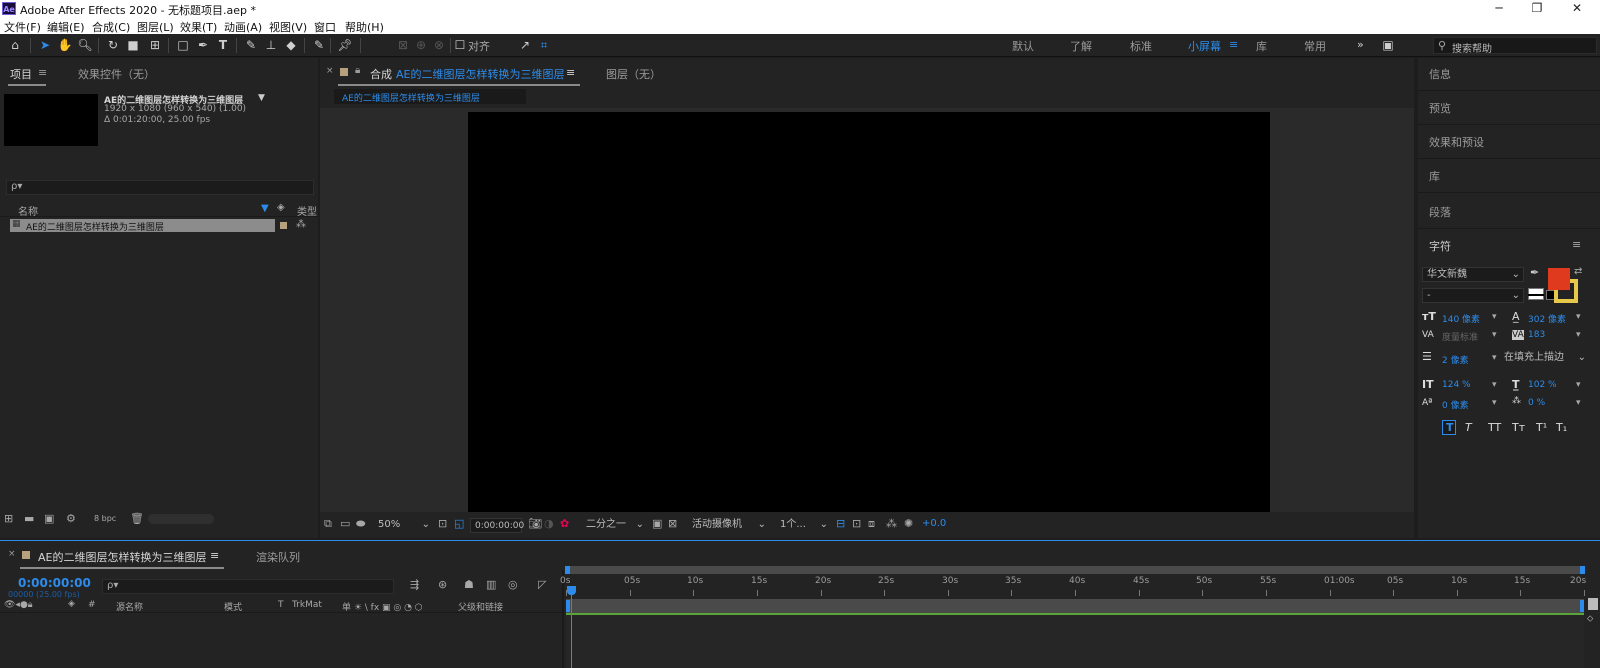 The height and width of the screenshot is (668, 1600). Describe the element at coordinates (459, 523) in the screenshot. I see `safe-zones-icon: ◱` at that location.